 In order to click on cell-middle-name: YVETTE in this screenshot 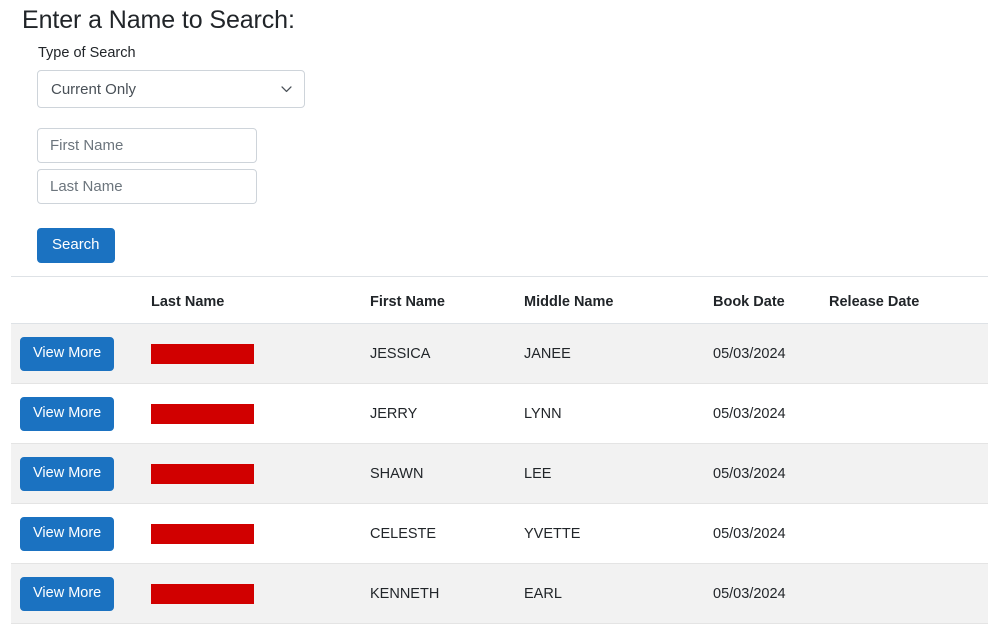, I will do `click(618, 533)`.